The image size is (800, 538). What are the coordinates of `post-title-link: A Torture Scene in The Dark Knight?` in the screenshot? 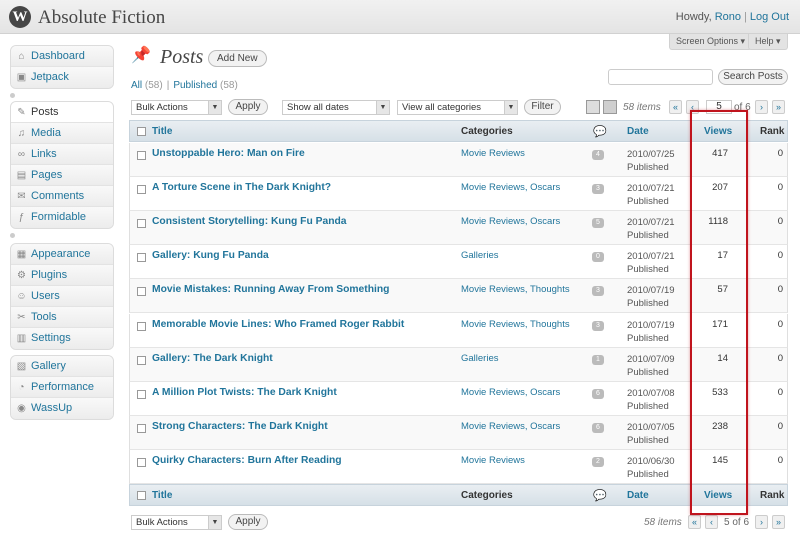 It's located at (241, 187).